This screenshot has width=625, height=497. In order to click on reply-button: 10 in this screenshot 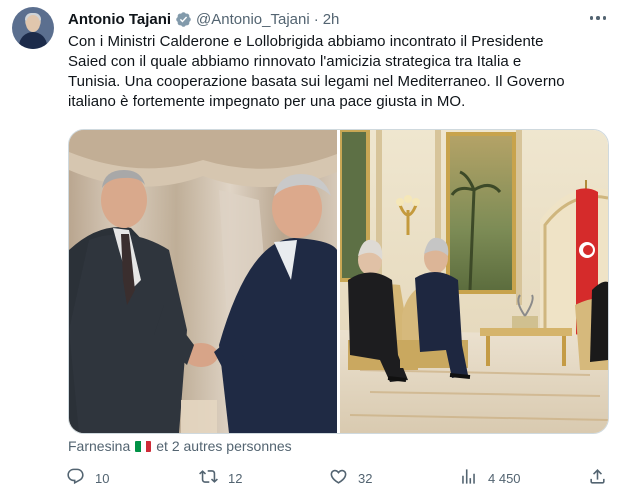, I will do `click(87, 478)`.